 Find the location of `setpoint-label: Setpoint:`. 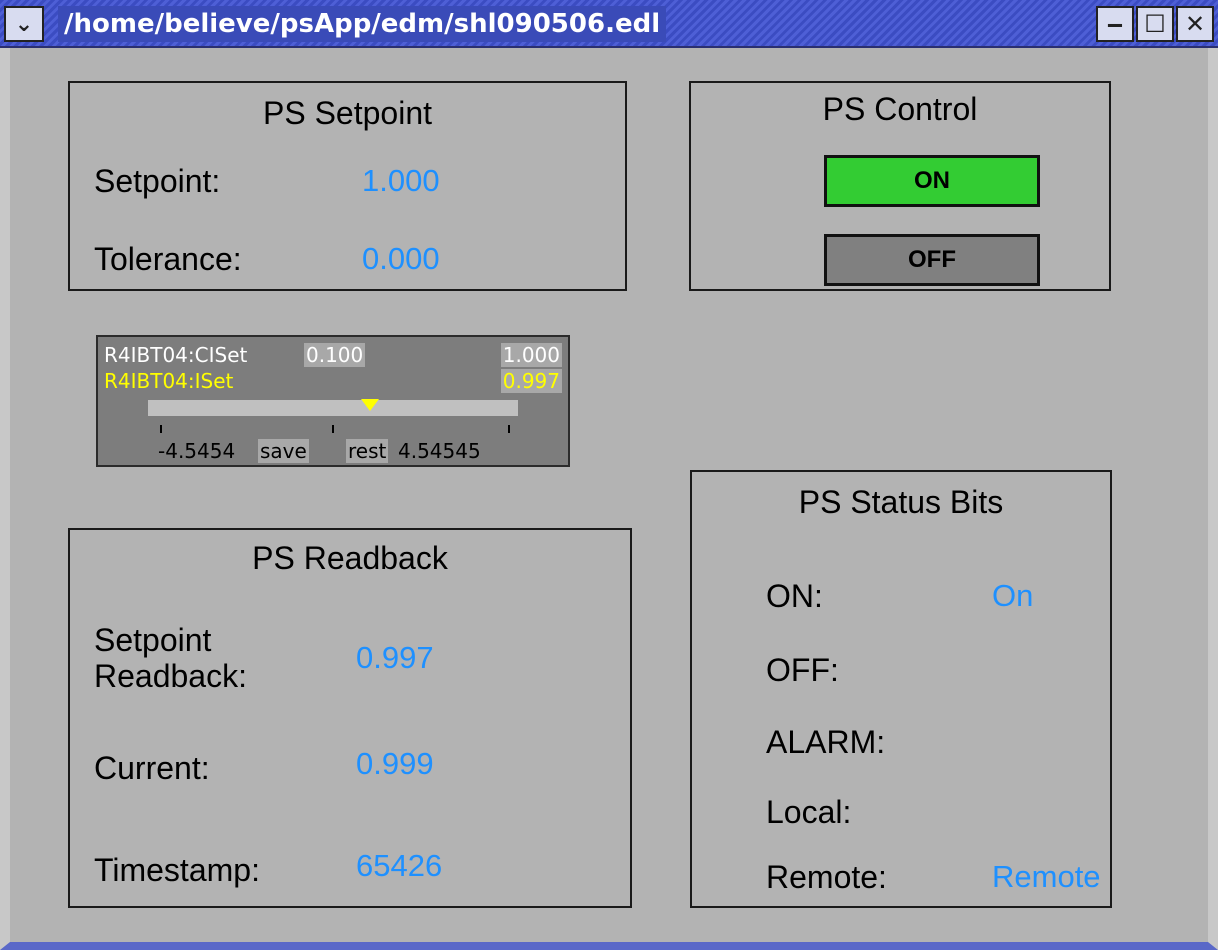

setpoint-label: Setpoint: is located at coordinates (157, 181).